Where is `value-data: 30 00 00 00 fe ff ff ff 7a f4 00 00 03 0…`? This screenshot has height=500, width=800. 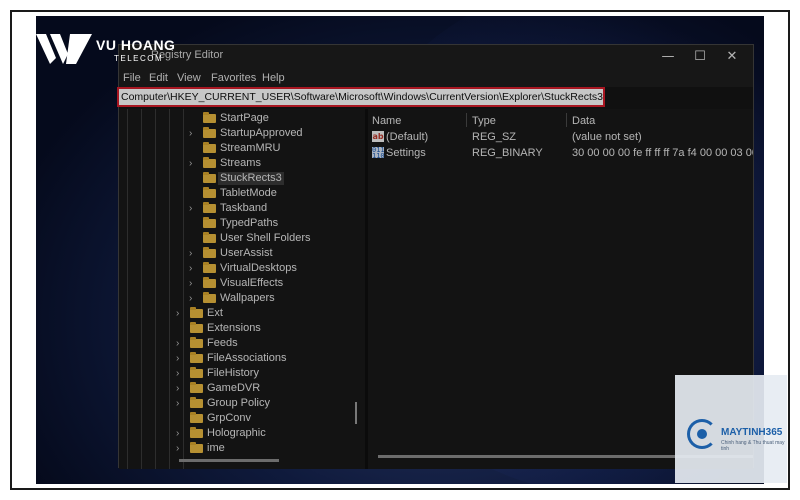 value-data: 30 00 00 00 fe ff ff ff 7a f4 00 00 03 0… is located at coordinates (662, 153).